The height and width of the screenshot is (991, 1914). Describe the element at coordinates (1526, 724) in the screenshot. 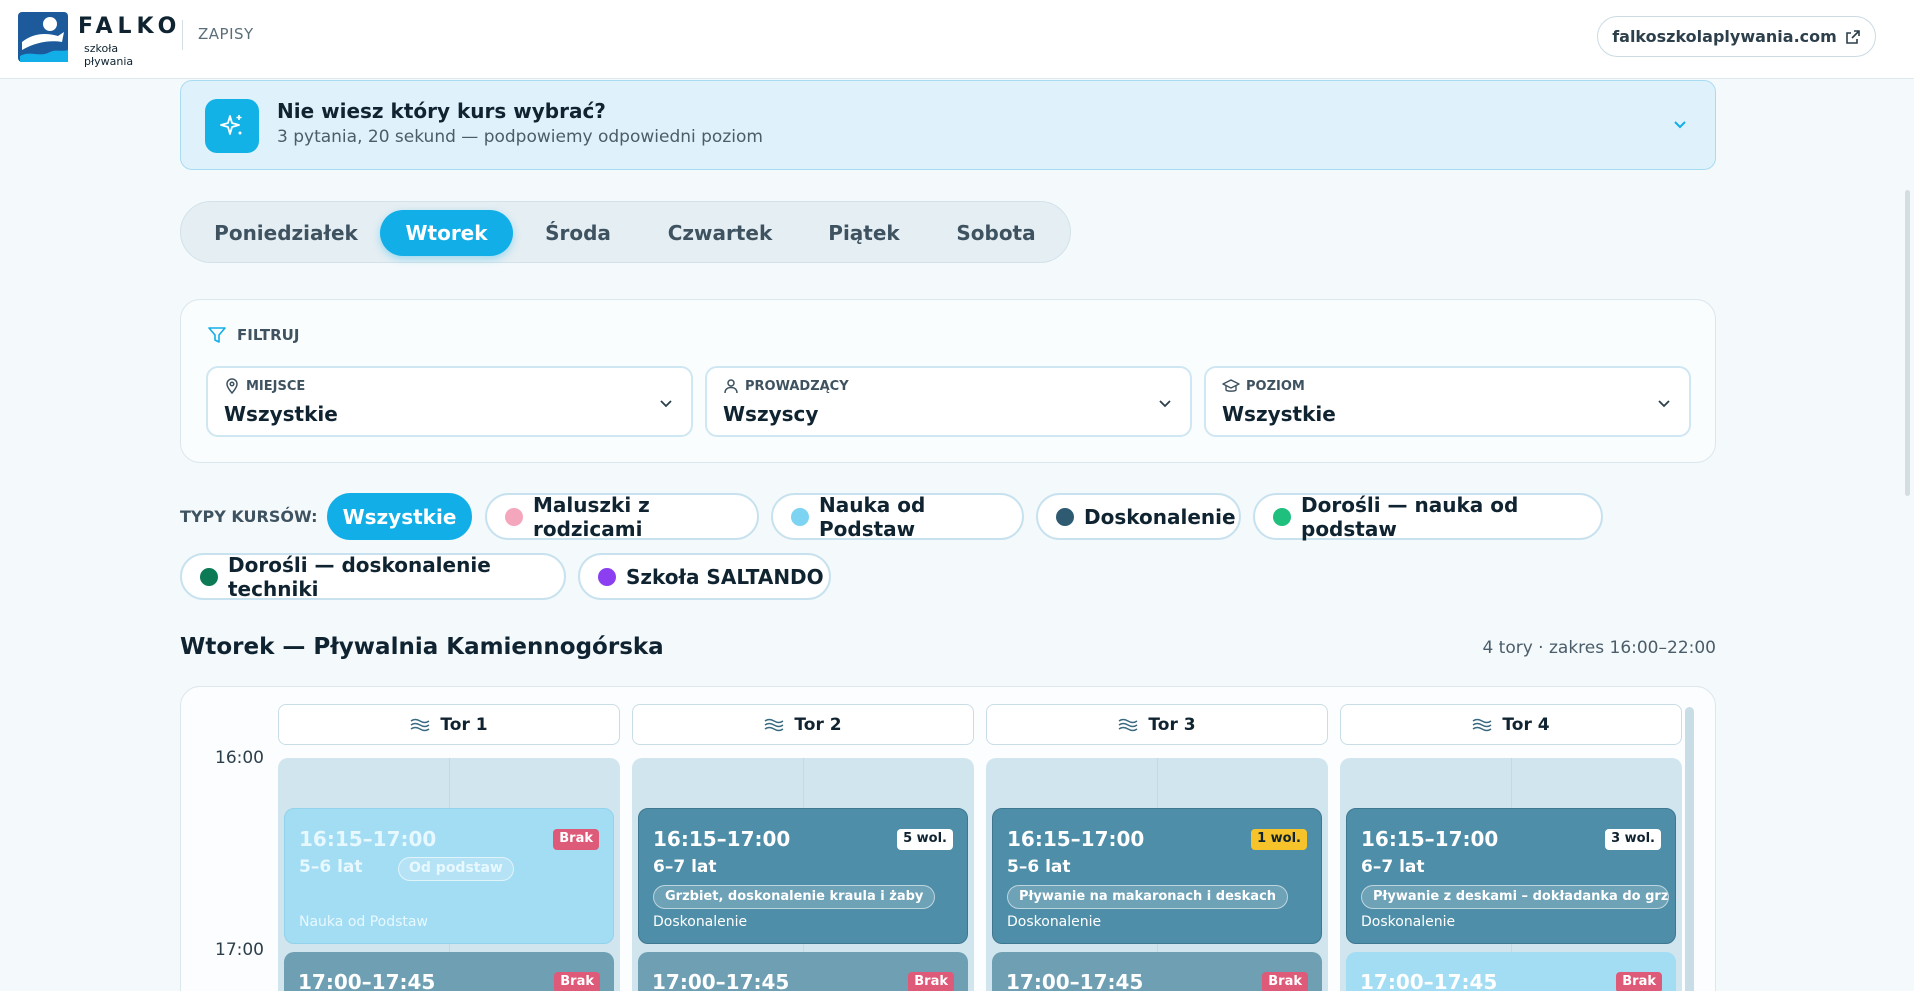

I see `lane-label: Tor 4` at that location.